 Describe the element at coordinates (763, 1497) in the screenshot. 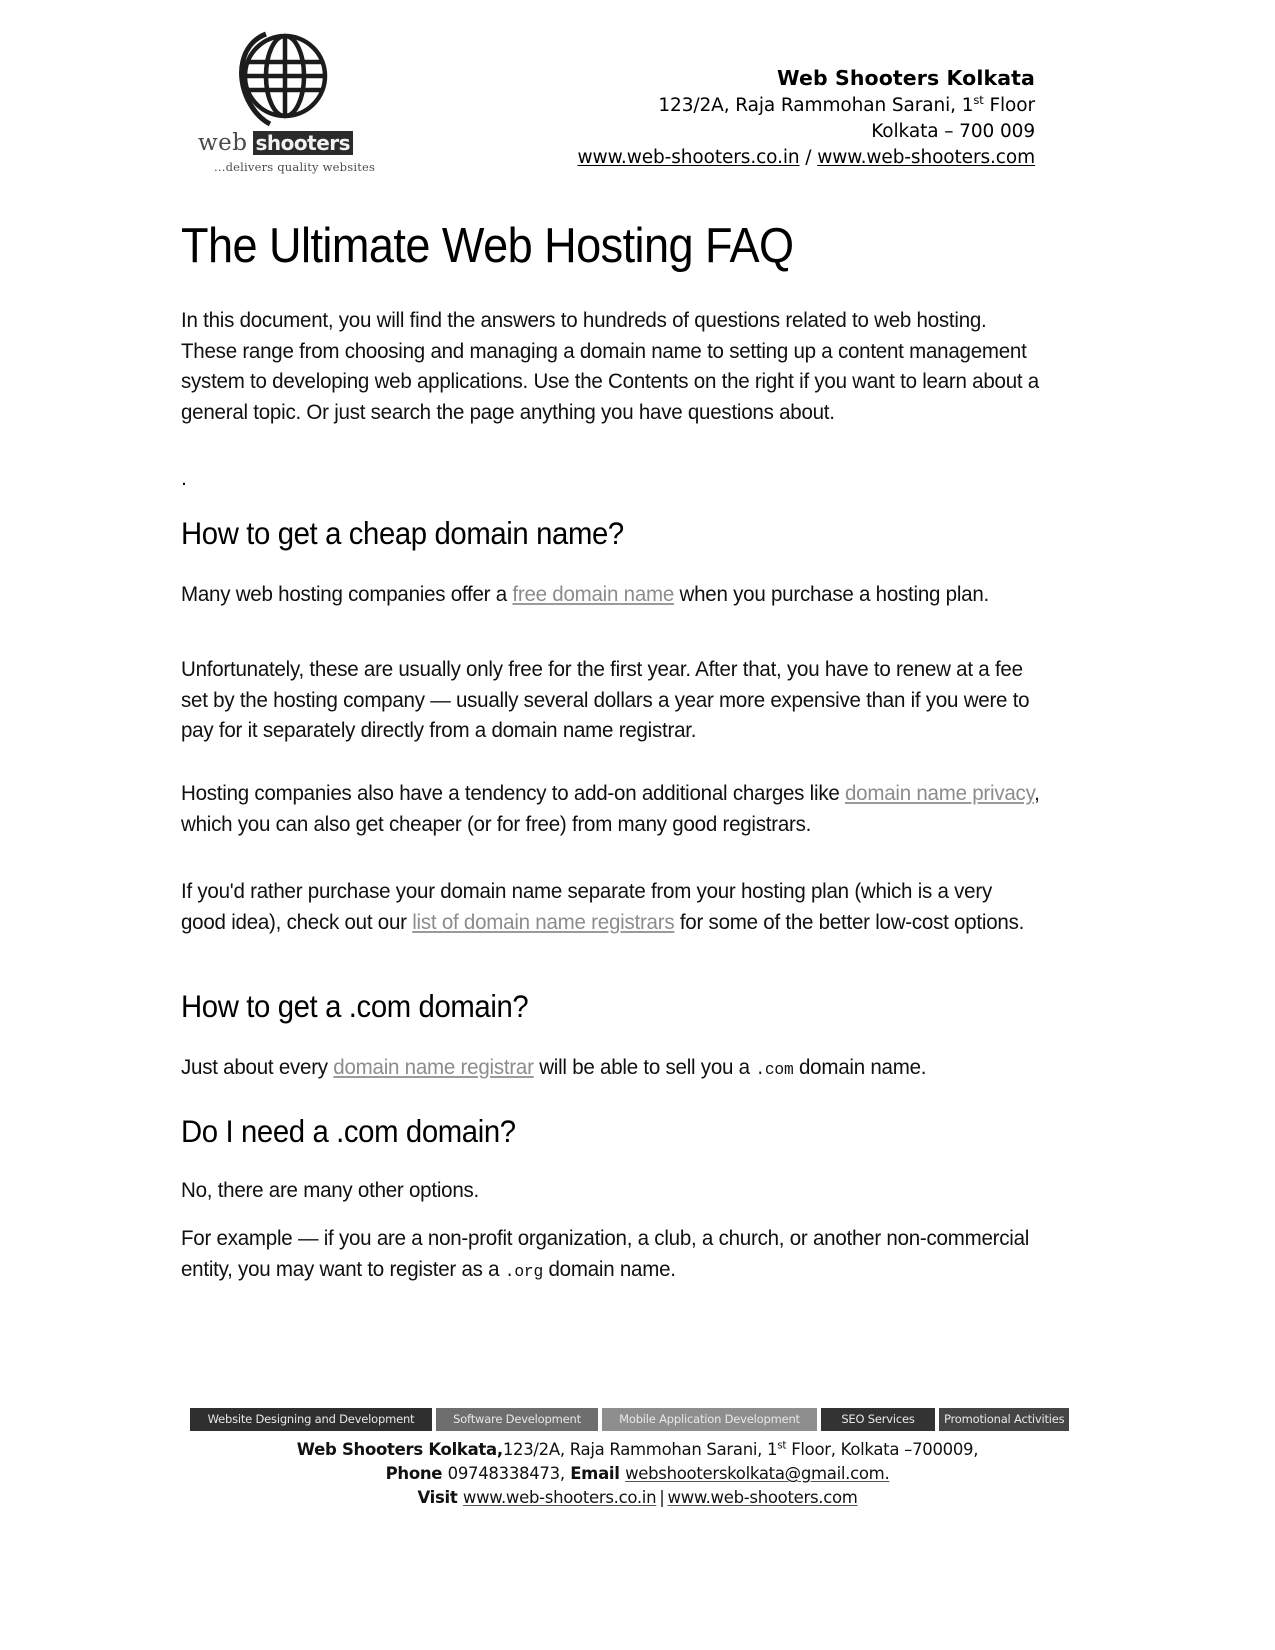

I see `footer-visit-link-2: www.web-shooters.com` at that location.